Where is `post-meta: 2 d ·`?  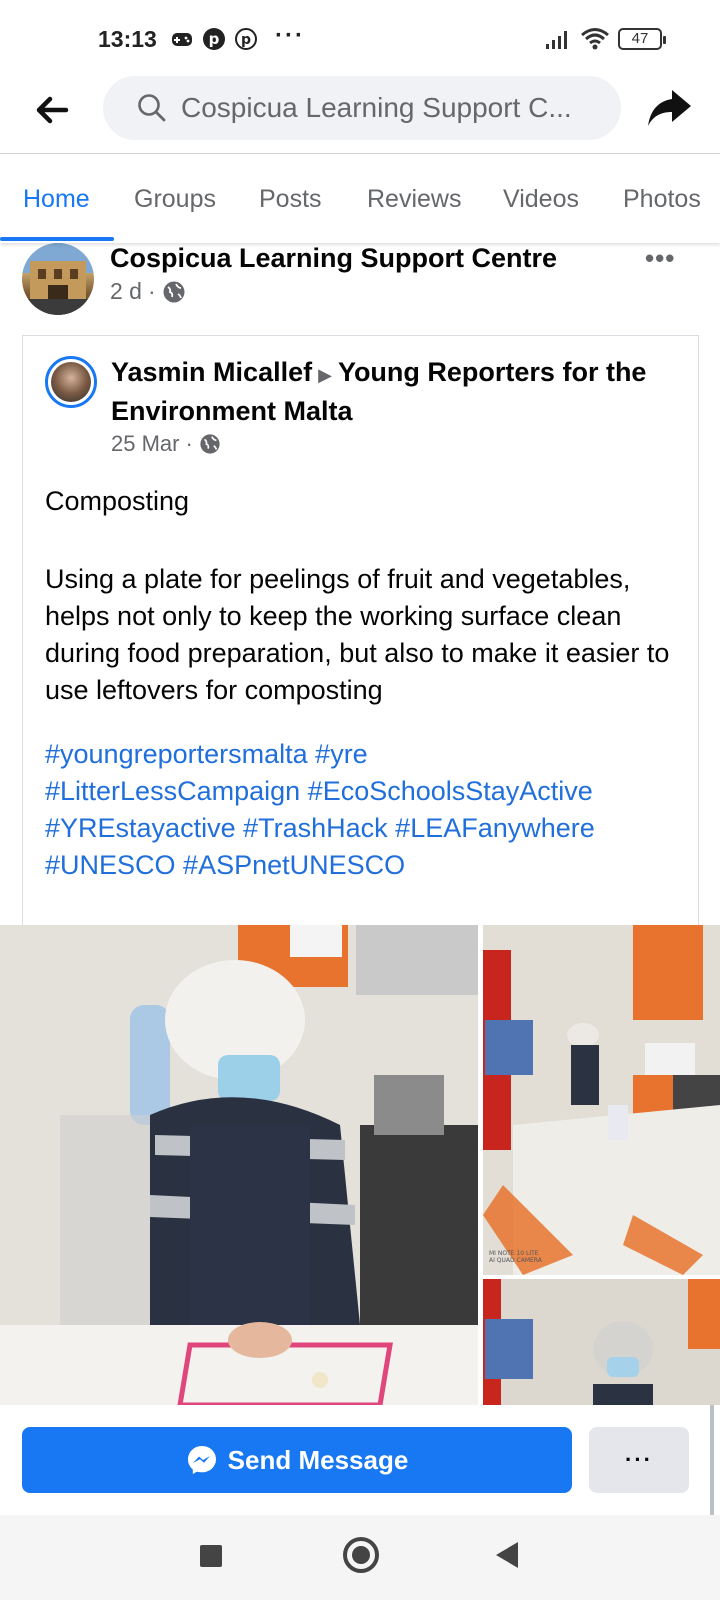 post-meta: 2 d · is located at coordinates (148, 291).